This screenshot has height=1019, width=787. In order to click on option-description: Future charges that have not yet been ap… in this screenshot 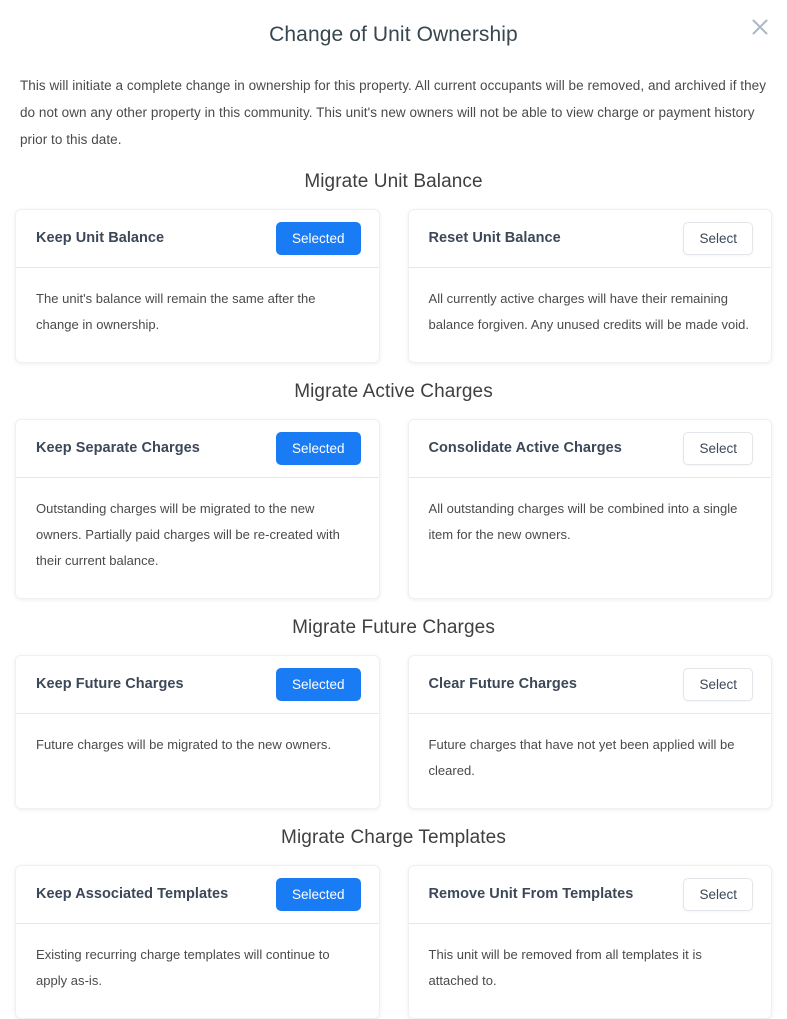, I will do `click(581, 757)`.